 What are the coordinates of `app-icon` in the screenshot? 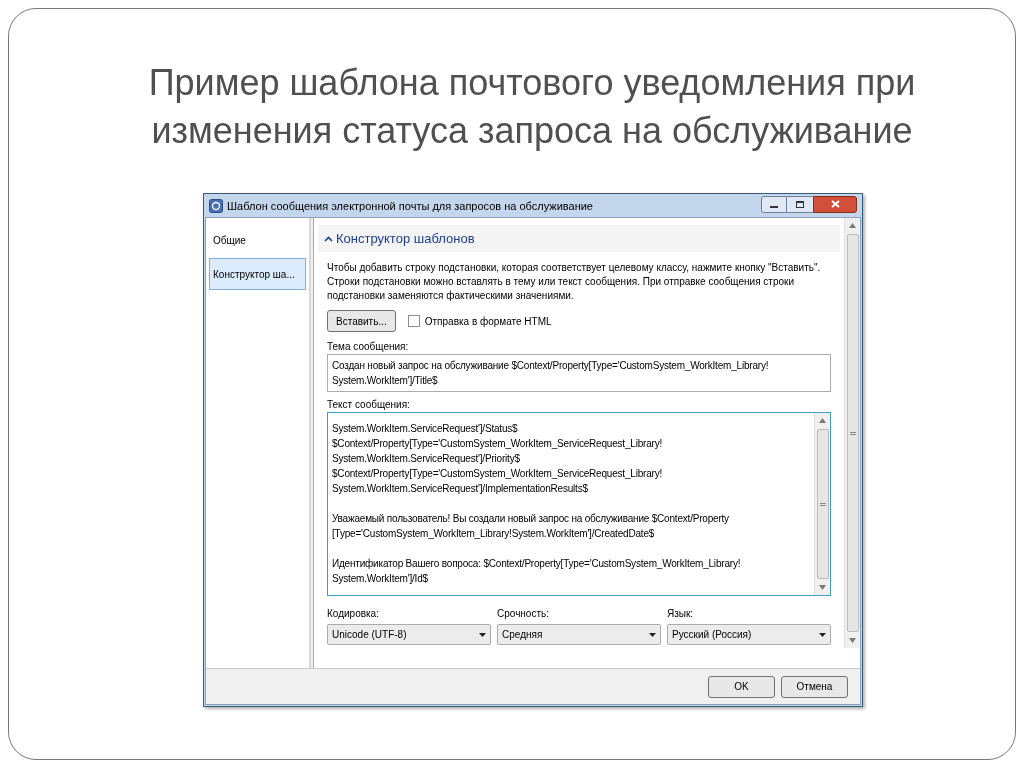 It's located at (216, 206).